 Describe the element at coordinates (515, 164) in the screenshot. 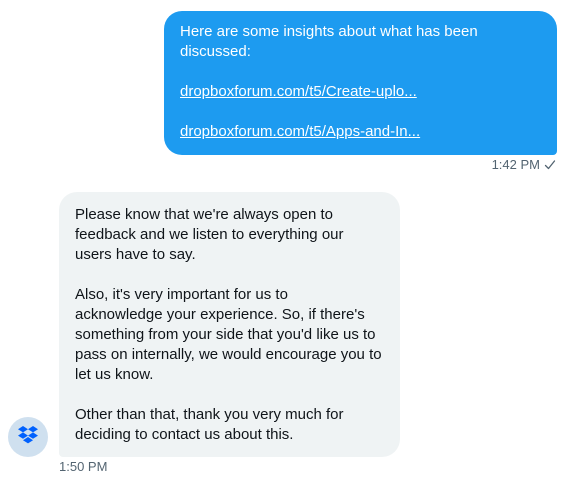

I see `outgoing-timestamp: 1:42 PM` at that location.